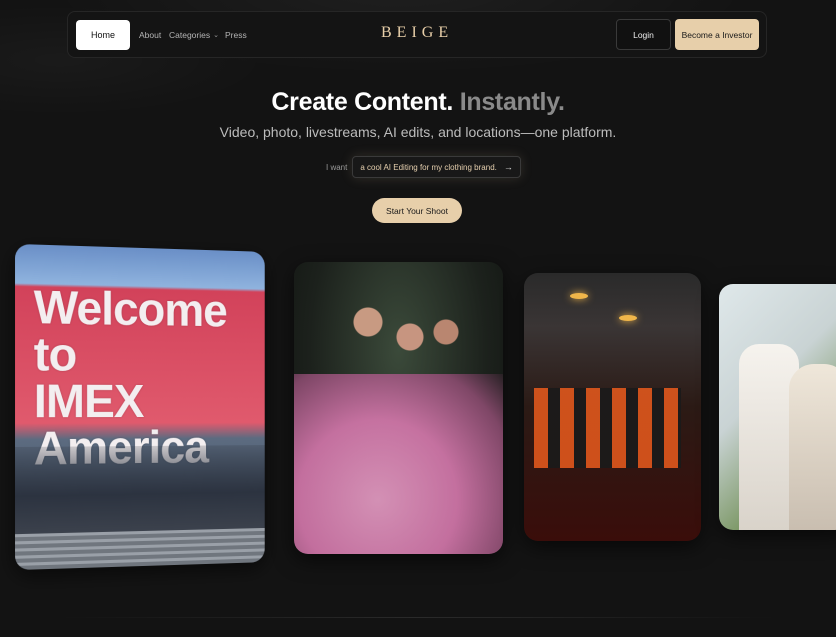  Describe the element at coordinates (777, 407) in the screenshot. I see `gallery-card-wedding` at that location.